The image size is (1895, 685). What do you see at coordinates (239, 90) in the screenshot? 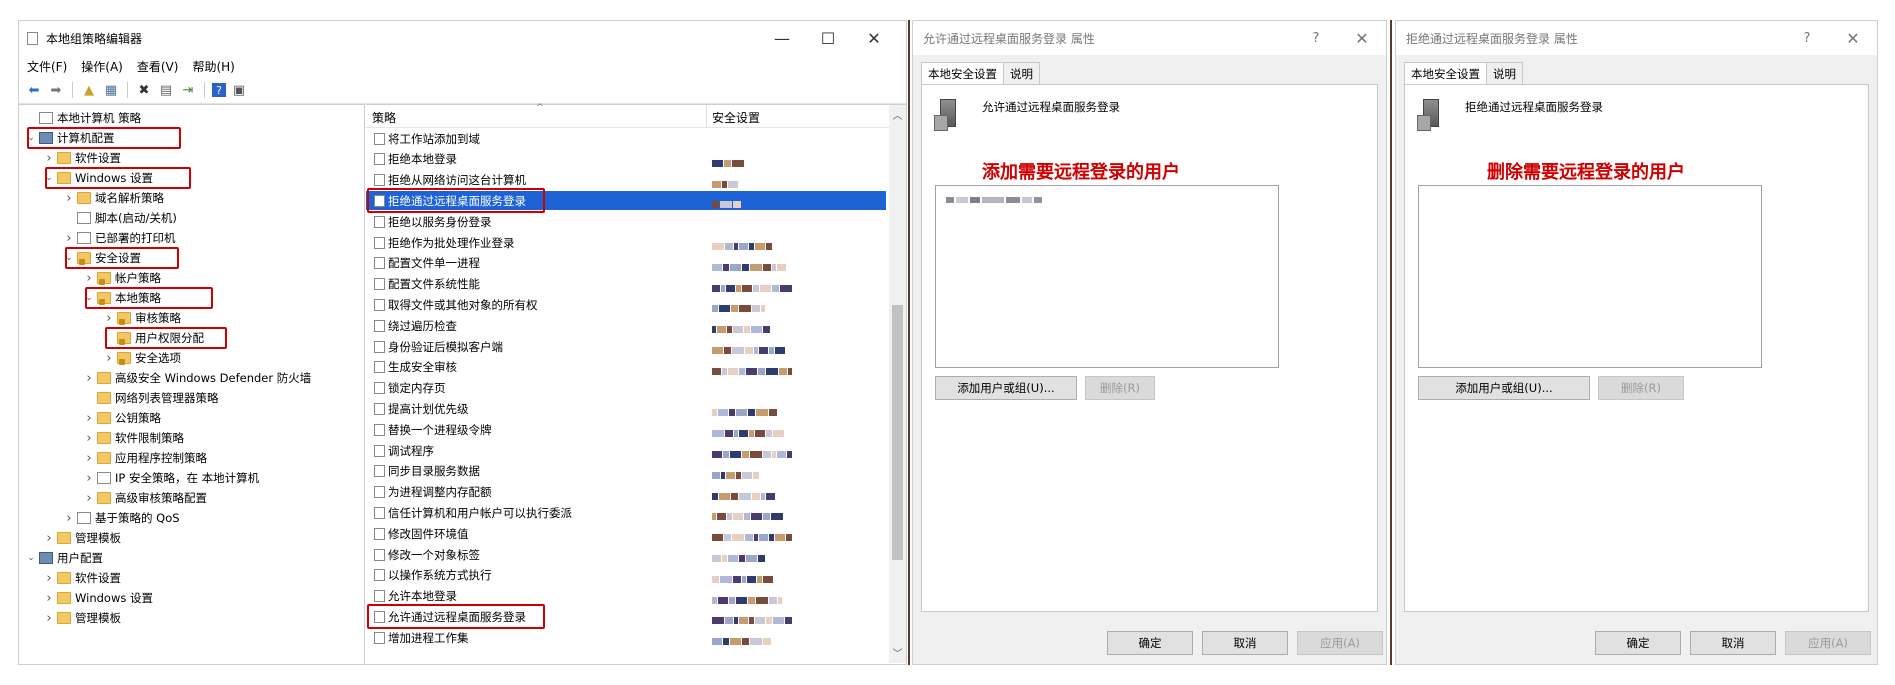
I see `view-icon: ▣` at bounding box center [239, 90].